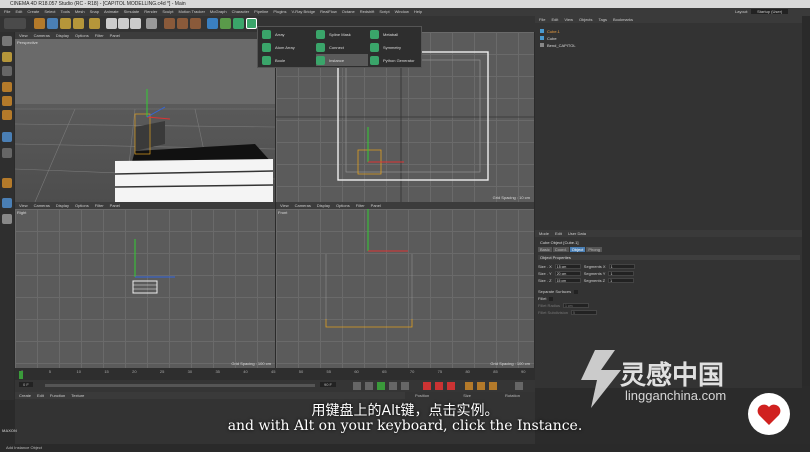 This screenshot has height=452, width=810. What do you see at coordinates (52, 23) in the screenshot?
I see `move-icon` at bounding box center [52, 23].